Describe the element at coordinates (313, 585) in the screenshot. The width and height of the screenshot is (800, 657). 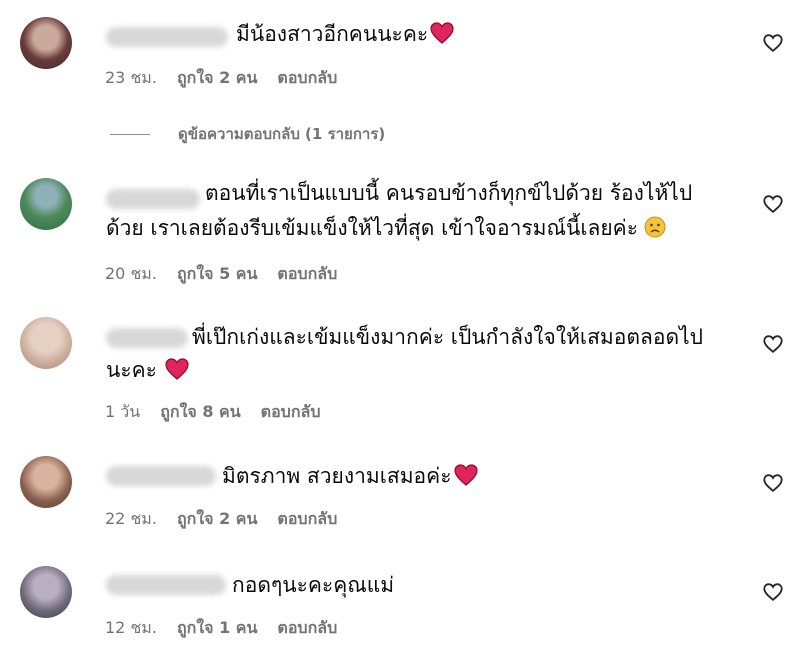
I see `comment-text: กอดๆนะคะคุณแม่` at that location.